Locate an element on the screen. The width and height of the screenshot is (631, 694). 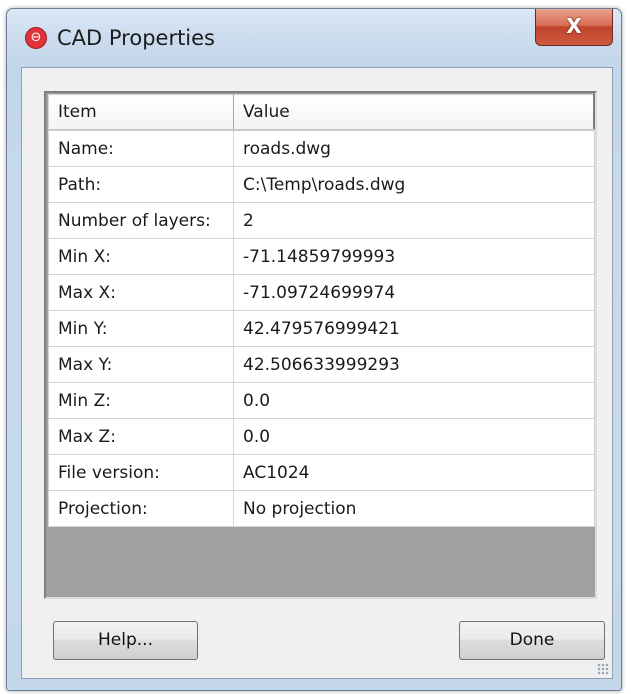
property-name-cell: Projection: is located at coordinates (141, 508).